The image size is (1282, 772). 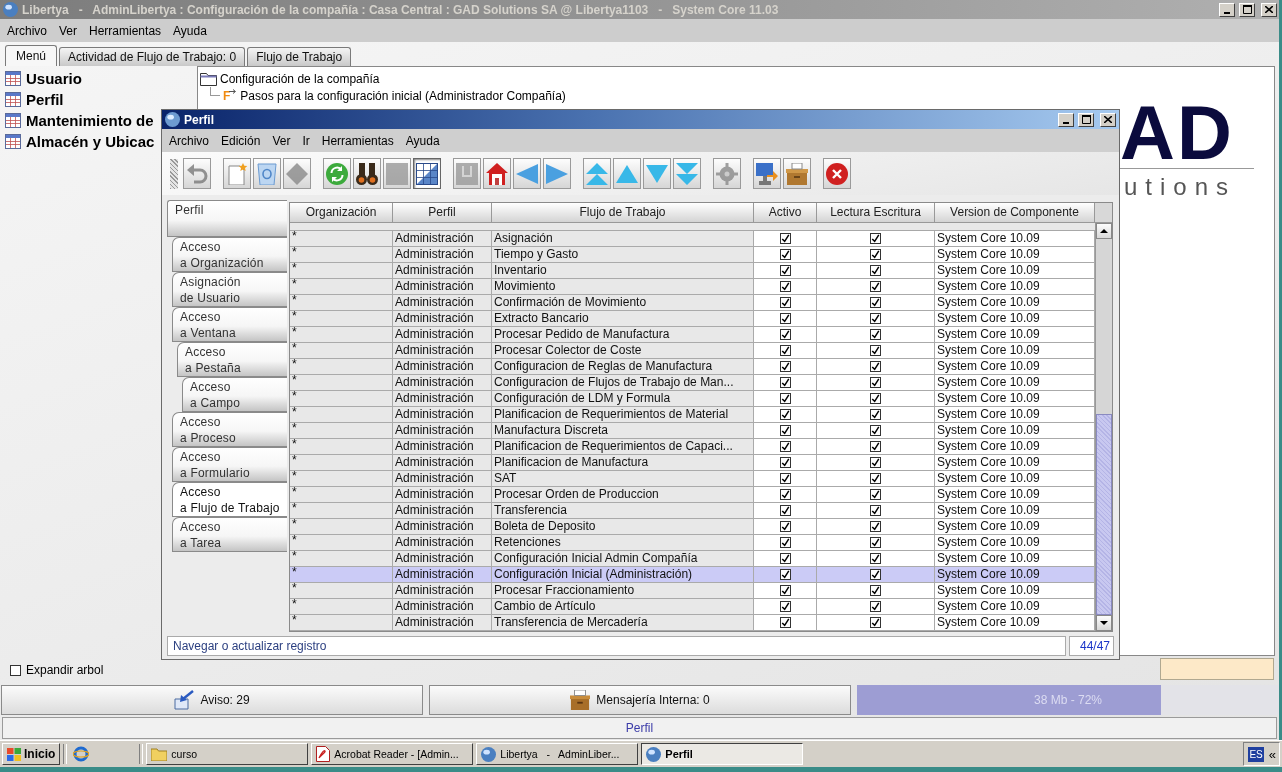 I want to click on favorite-item: Almacén y Ubicac, so click(x=77, y=141).